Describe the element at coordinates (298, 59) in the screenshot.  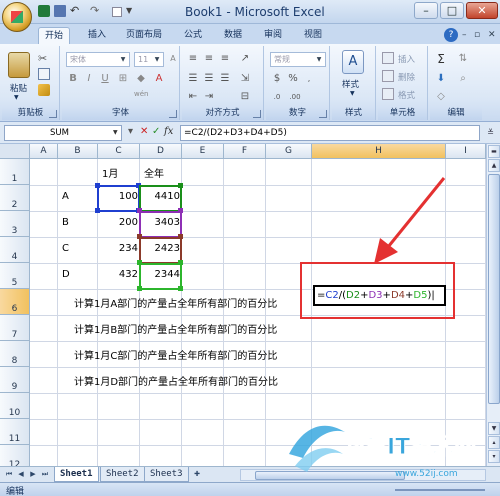
I see `number-format-combo: 常规 ▼` at that location.